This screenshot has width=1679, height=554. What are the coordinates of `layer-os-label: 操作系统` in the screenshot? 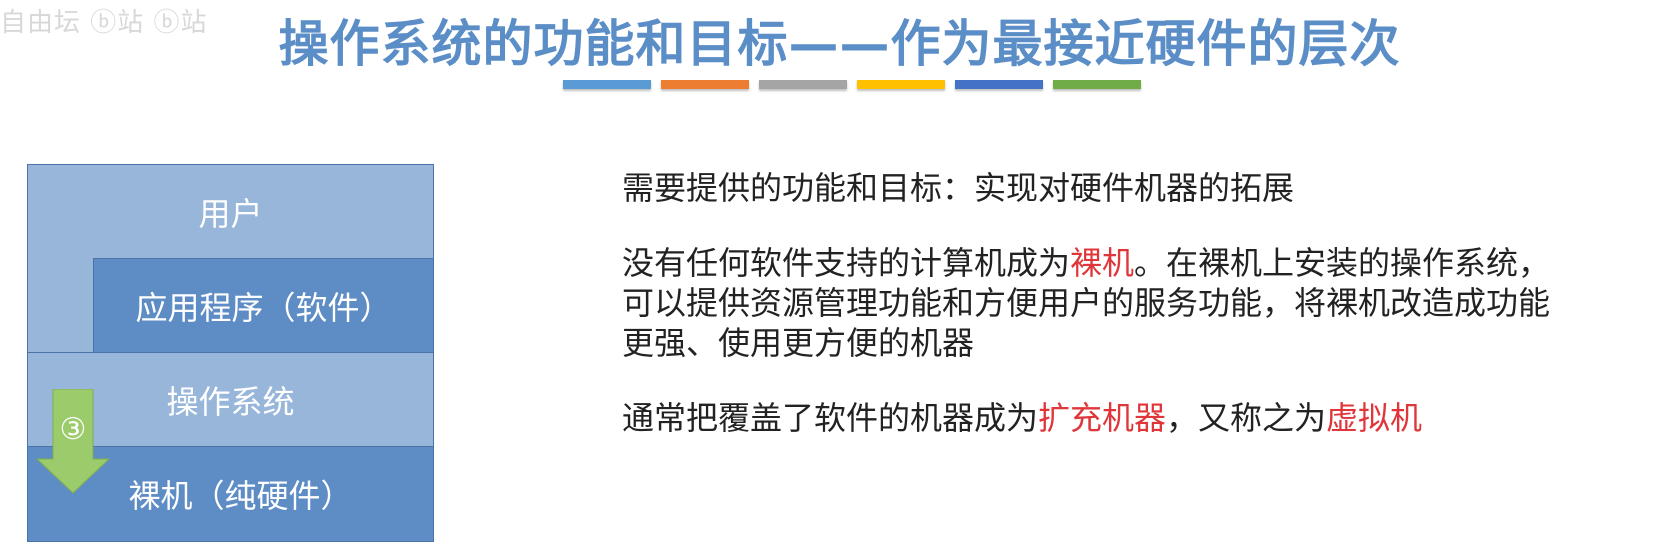 It's located at (230, 401).